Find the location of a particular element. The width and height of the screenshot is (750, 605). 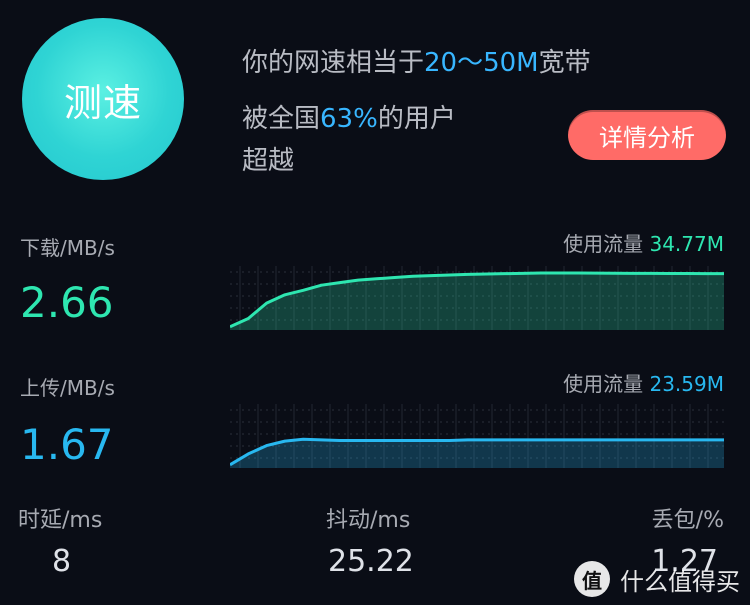

download-chart-svg is located at coordinates (477, 298).